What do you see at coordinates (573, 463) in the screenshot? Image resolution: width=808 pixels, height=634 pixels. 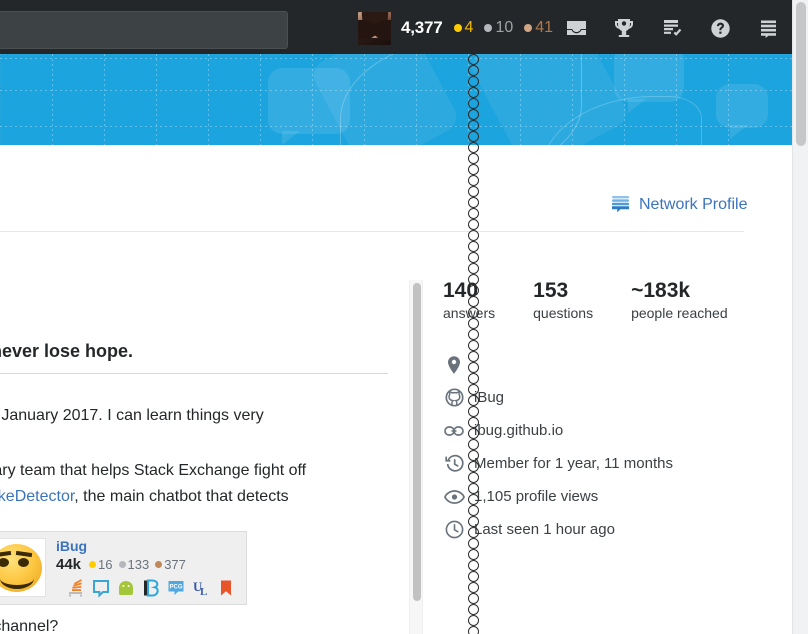 I see `detail-member-for-text: Member for 1 year, 11 months` at bounding box center [573, 463].